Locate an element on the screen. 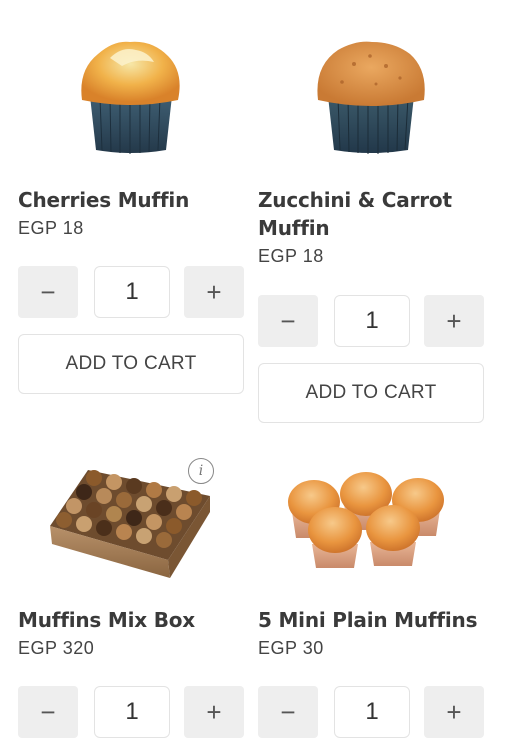 The height and width of the screenshot is (742, 506). info-icon: i is located at coordinates (201, 471).